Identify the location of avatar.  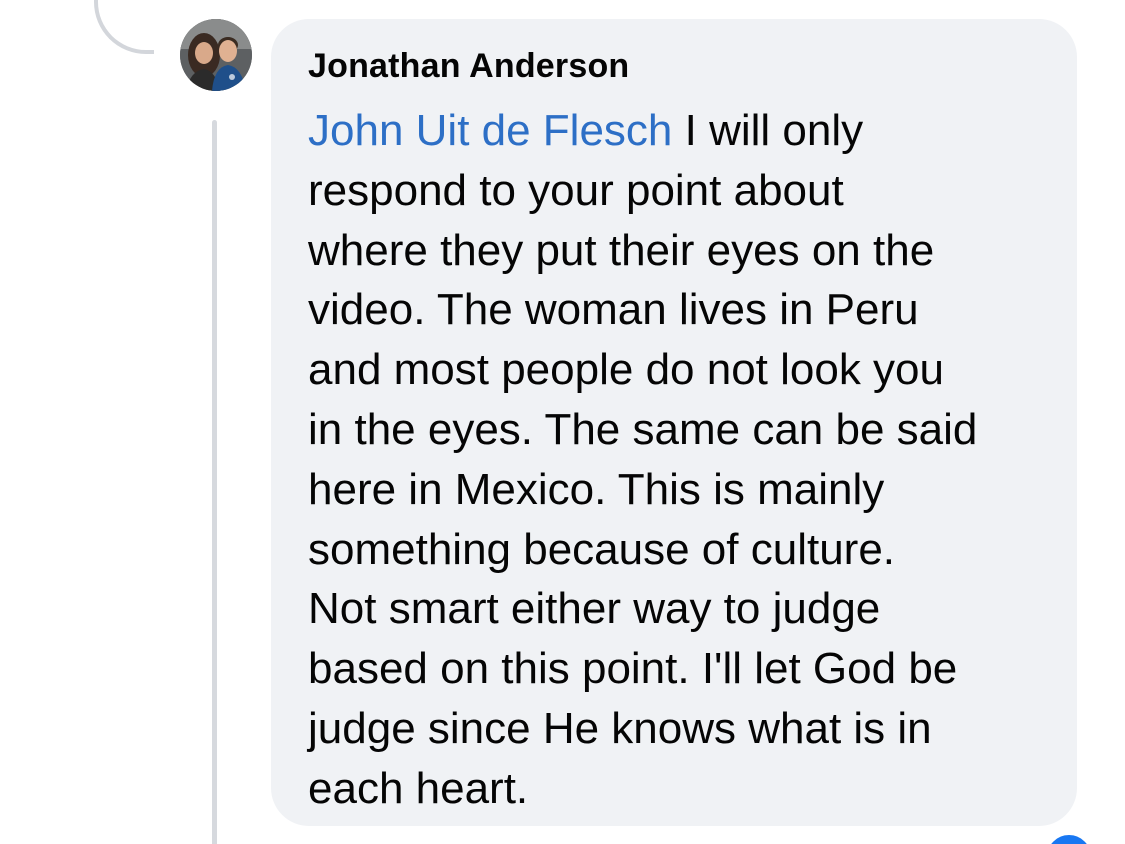
(216, 55).